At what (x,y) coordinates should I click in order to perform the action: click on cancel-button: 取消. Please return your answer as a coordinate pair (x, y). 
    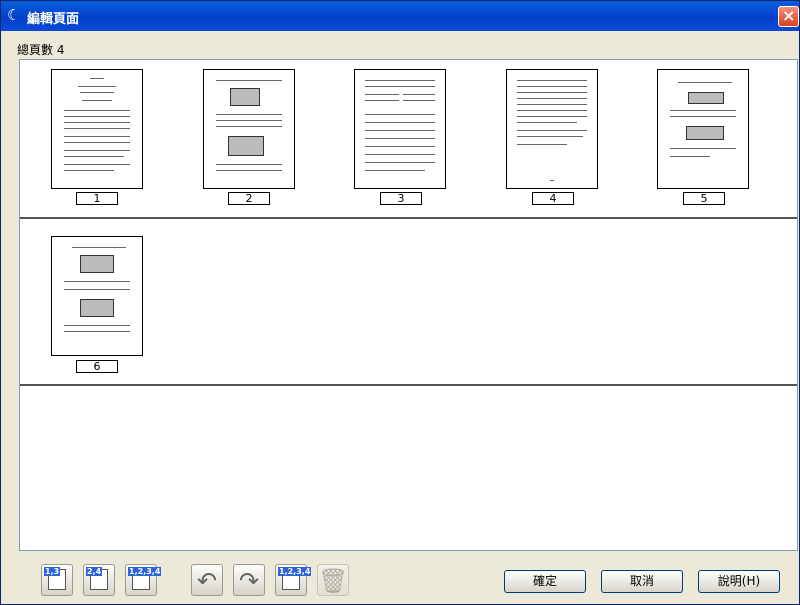
    Looking at the image, I should click on (642, 581).